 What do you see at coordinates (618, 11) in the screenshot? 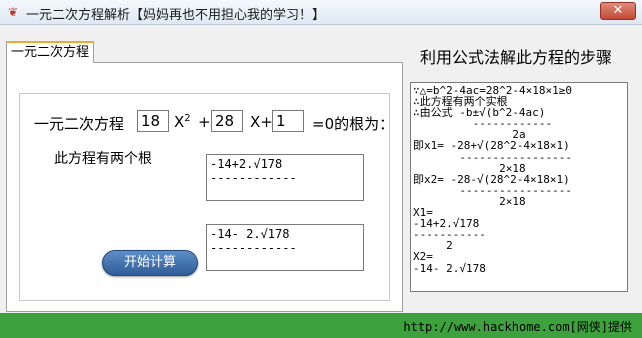
I see `close-button: ✕` at bounding box center [618, 11].